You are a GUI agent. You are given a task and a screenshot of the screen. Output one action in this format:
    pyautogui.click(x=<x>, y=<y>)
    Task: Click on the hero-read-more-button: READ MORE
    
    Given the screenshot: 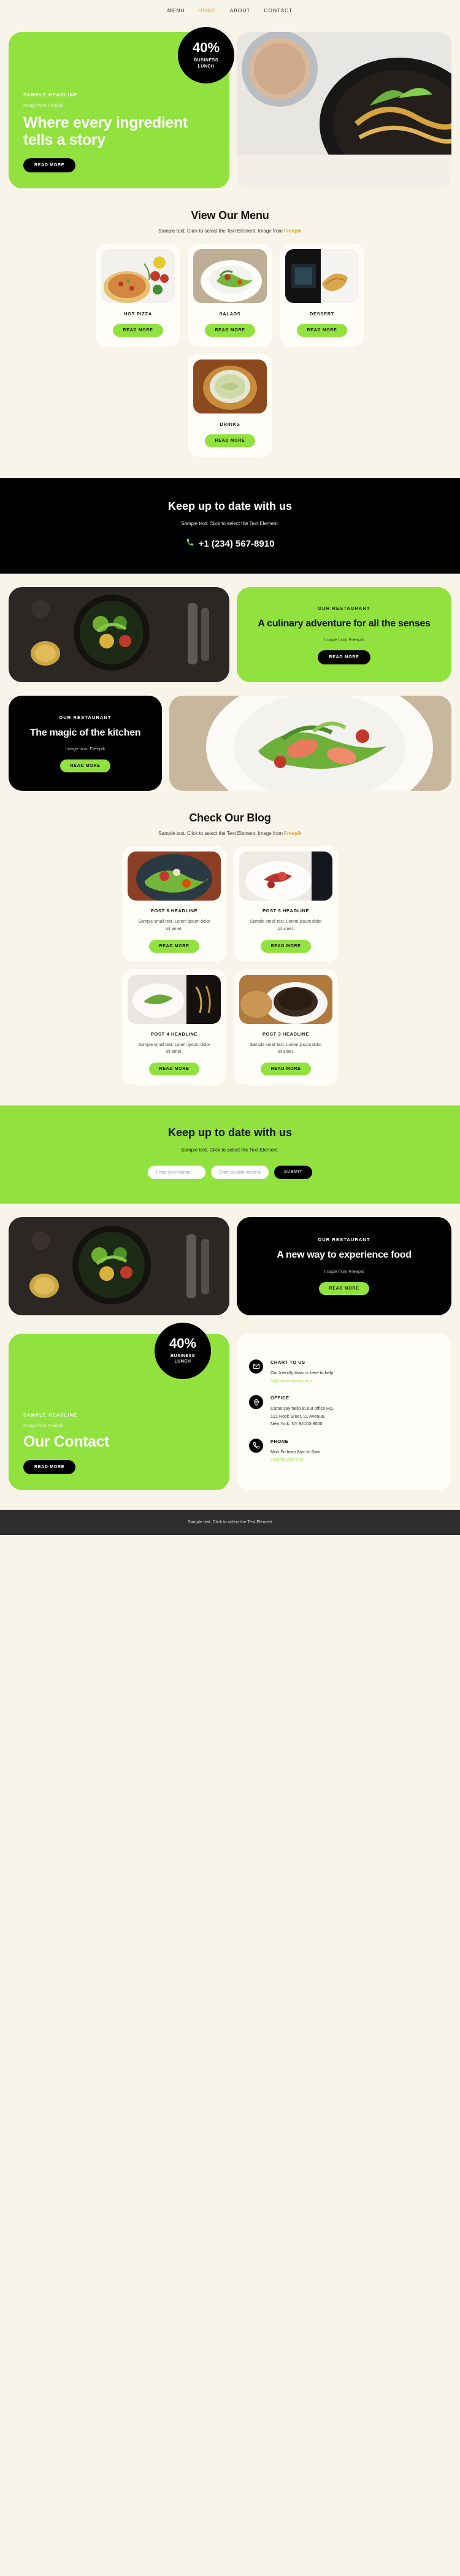 What is the action you would take?
    pyautogui.click(x=49, y=165)
    